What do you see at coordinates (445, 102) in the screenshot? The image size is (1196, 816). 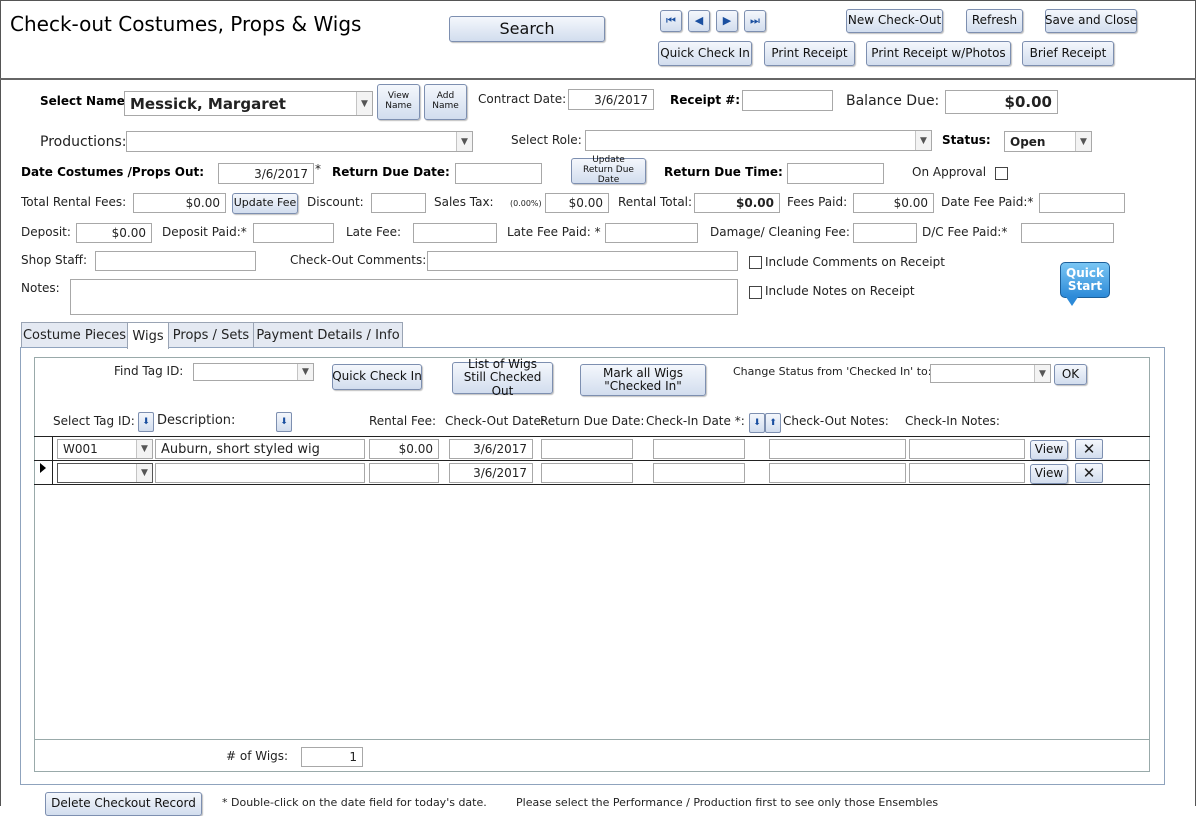 I see `add-name-button: Add Name` at bounding box center [445, 102].